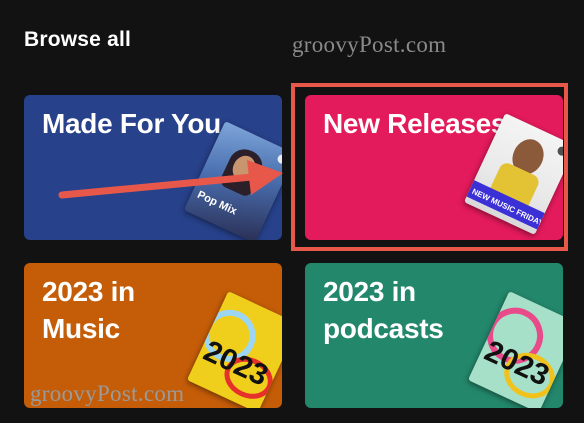  What do you see at coordinates (234, 349) in the screenshot?
I see `2023-wrapped-music-cover-art: 2023` at bounding box center [234, 349].